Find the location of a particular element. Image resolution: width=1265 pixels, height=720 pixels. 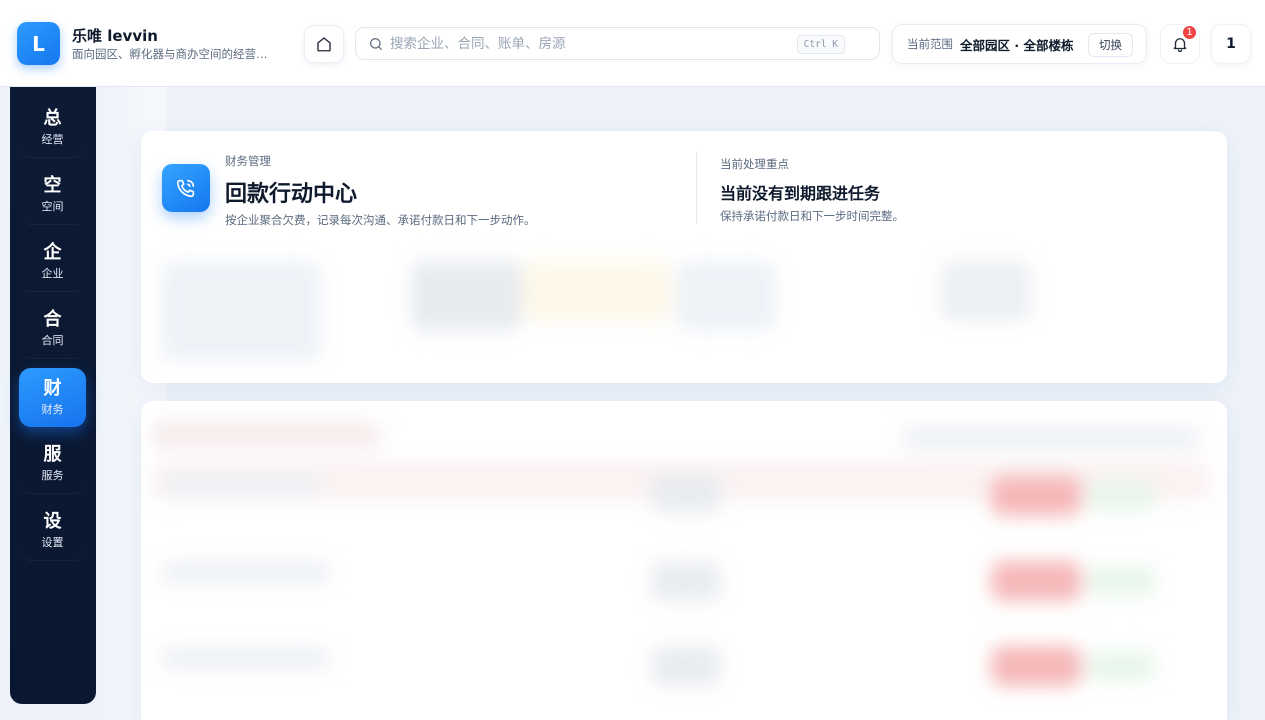

sidebar-item-glyph: 服 is located at coordinates (52, 454).